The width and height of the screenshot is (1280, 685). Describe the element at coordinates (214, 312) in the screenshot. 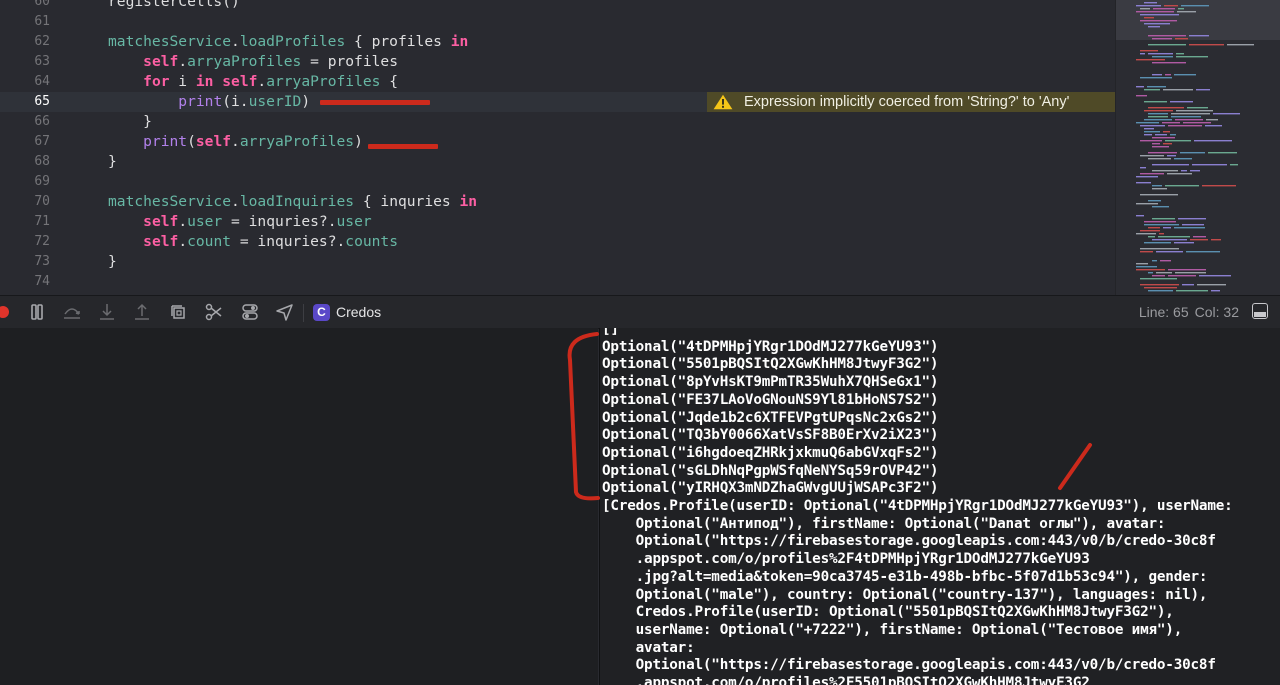

I see `view-hierarchy-icon` at that location.